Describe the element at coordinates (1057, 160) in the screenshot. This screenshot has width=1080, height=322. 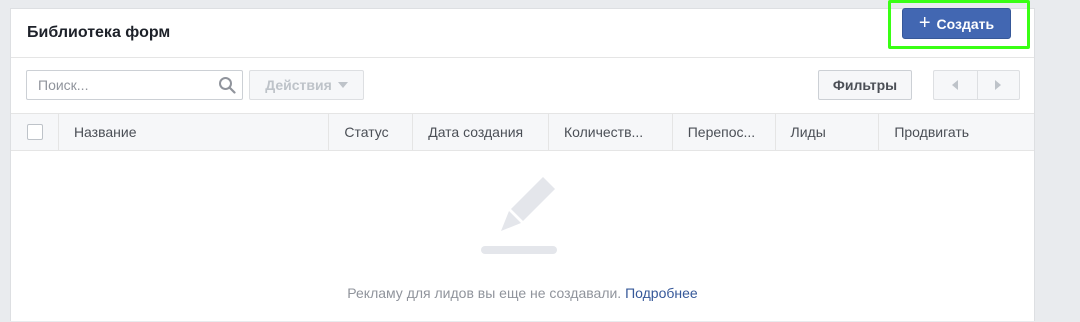
I see `right-gutter` at that location.